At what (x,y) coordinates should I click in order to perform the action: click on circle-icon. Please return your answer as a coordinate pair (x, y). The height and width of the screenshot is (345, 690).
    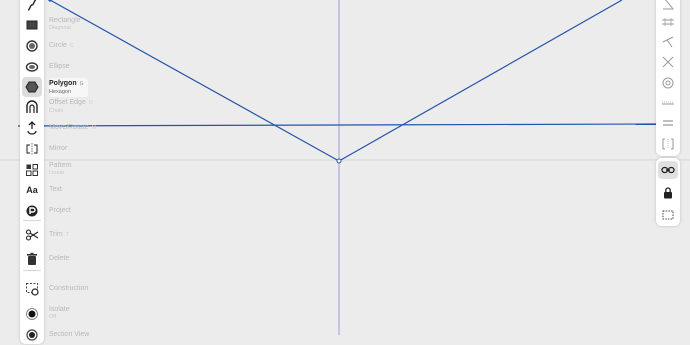
    Looking at the image, I should click on (32, 46).